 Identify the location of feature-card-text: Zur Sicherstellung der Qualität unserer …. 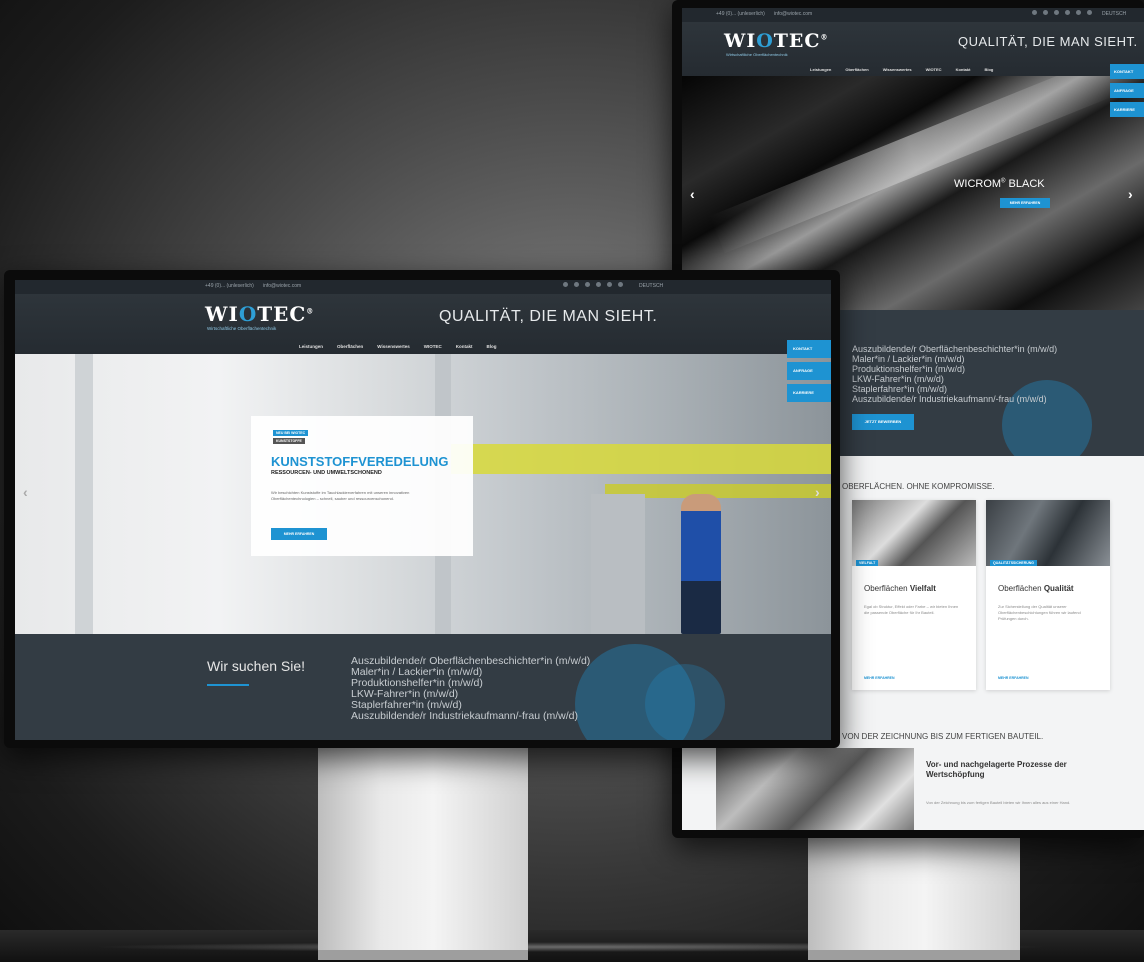
(1039, 612).